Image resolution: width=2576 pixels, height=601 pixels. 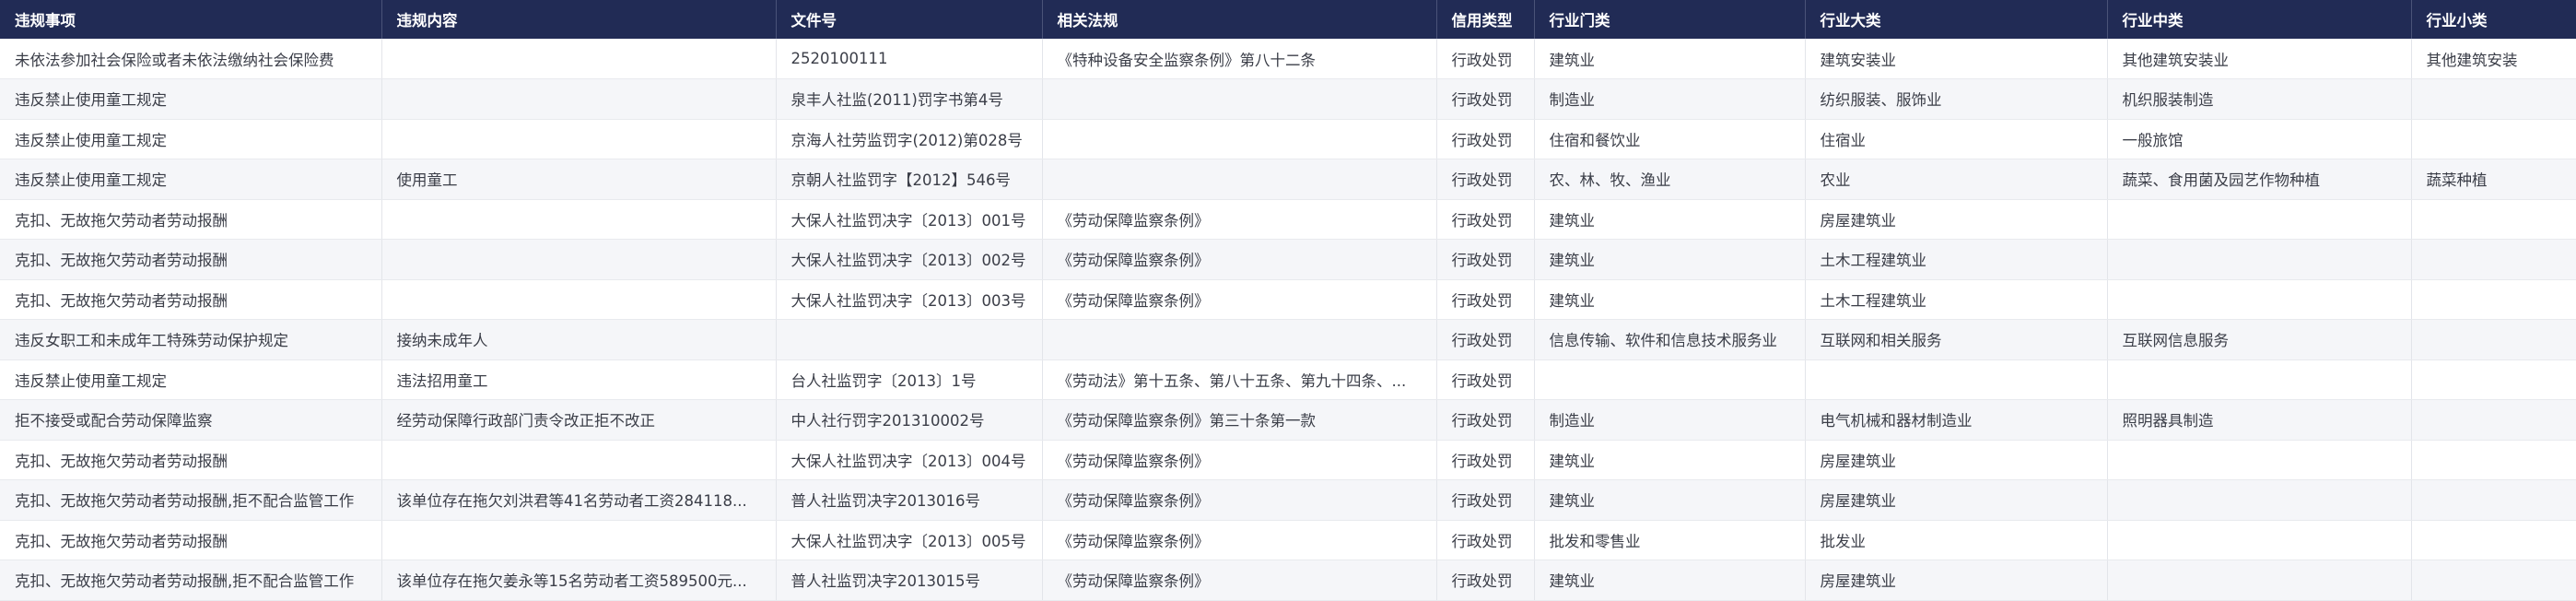 I want to click on cell-industry-division: 房屋建筑业, so click(x=1957, y=460).